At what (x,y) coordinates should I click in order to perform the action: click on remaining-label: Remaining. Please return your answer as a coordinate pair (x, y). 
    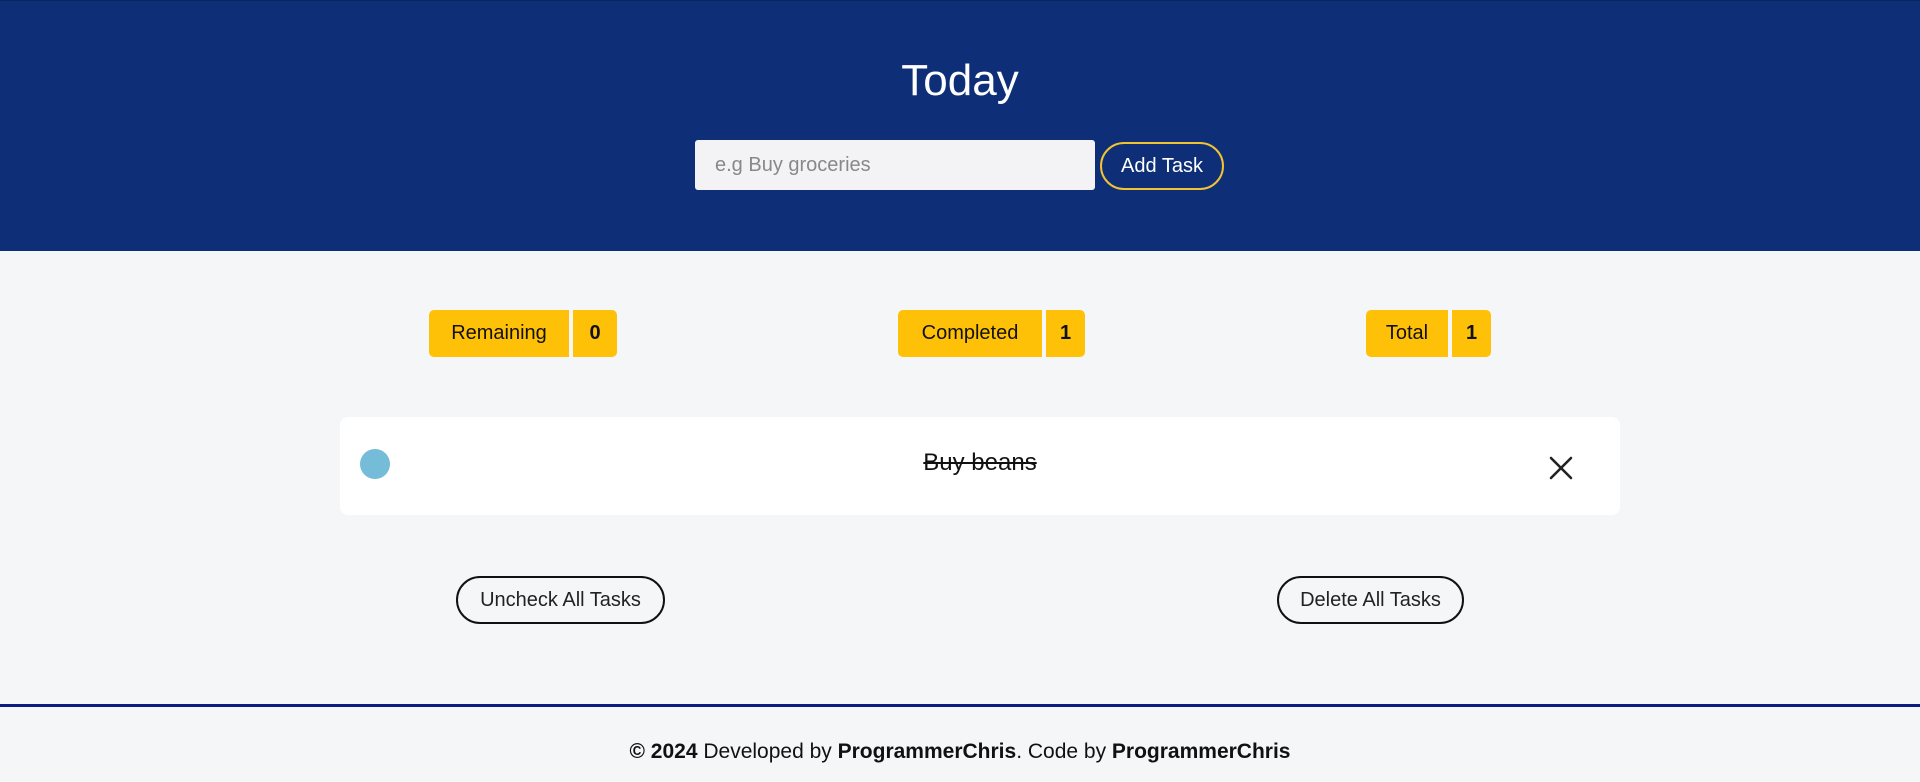
    Looking at the image, I should click on (499, 333).